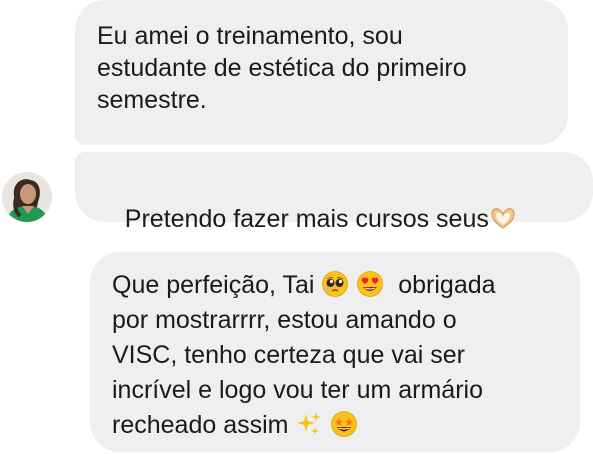  I want to click on avatar, so click(27, 197).